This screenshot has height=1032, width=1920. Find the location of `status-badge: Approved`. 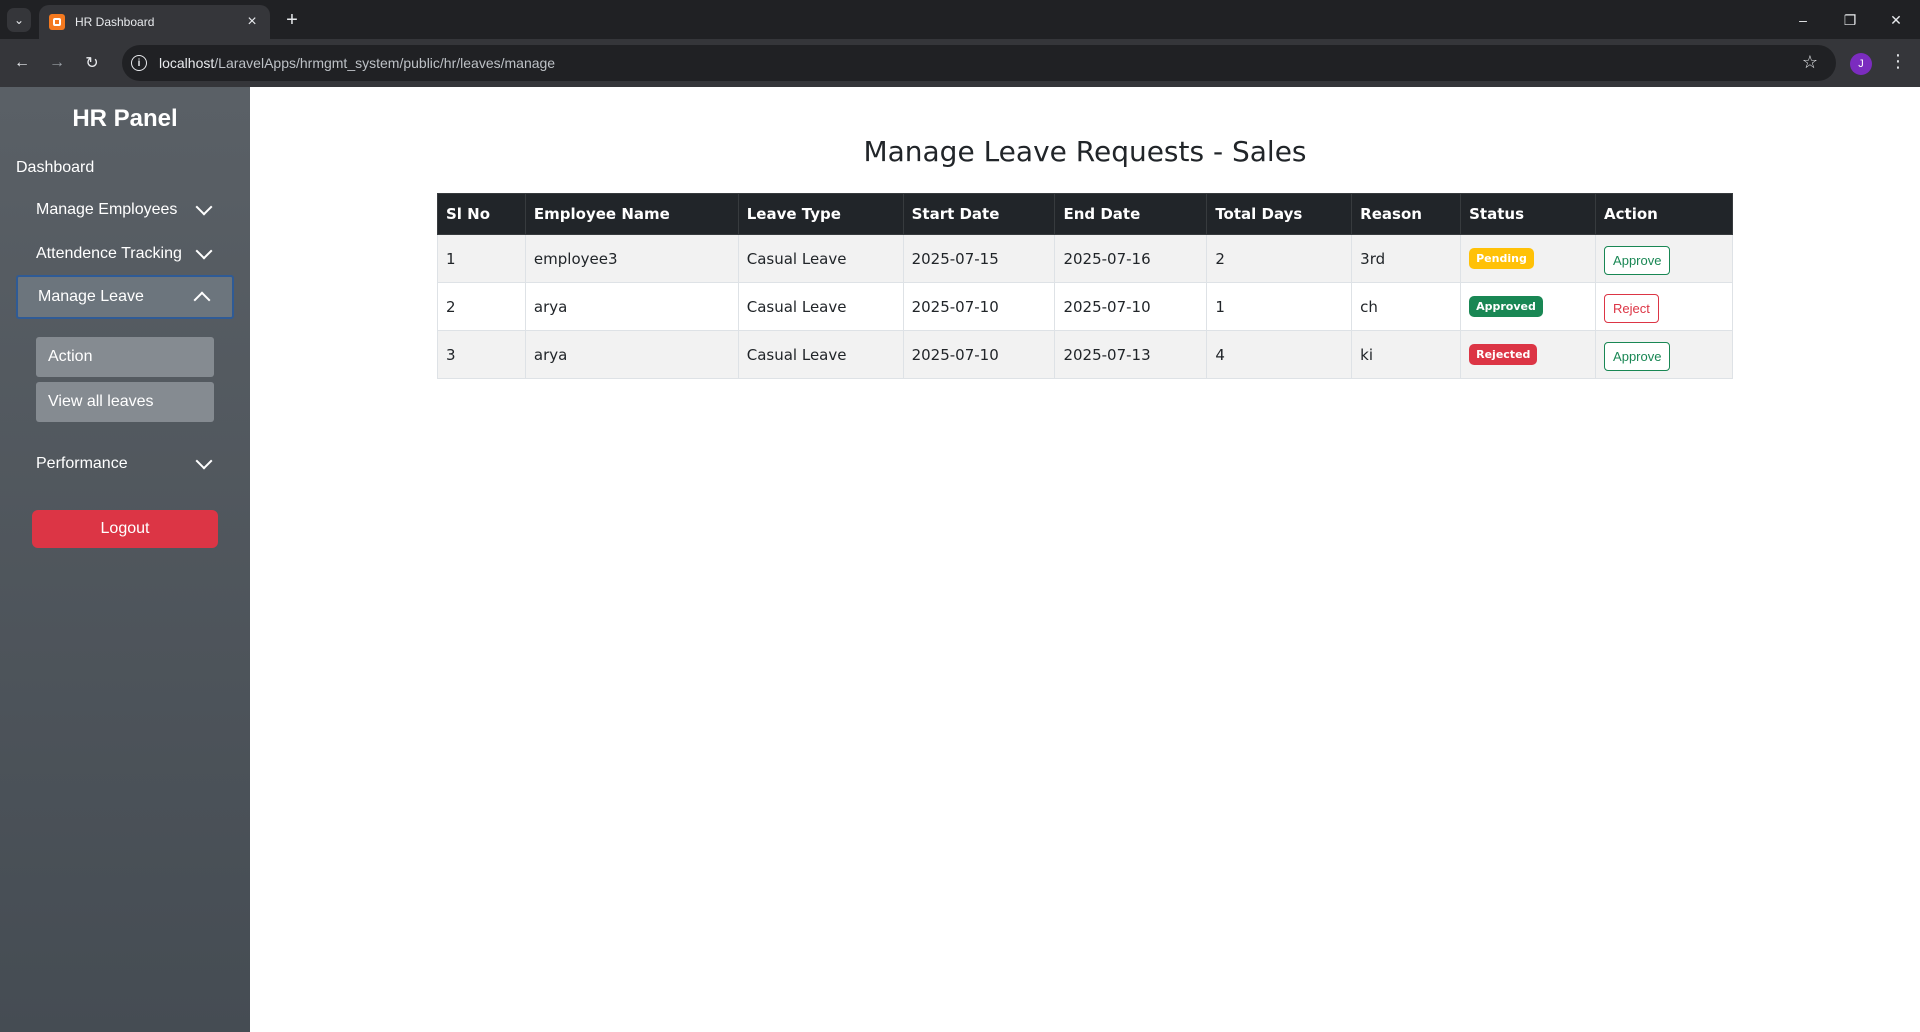

status-badge: Approved is located at coordinates (1506, 306).